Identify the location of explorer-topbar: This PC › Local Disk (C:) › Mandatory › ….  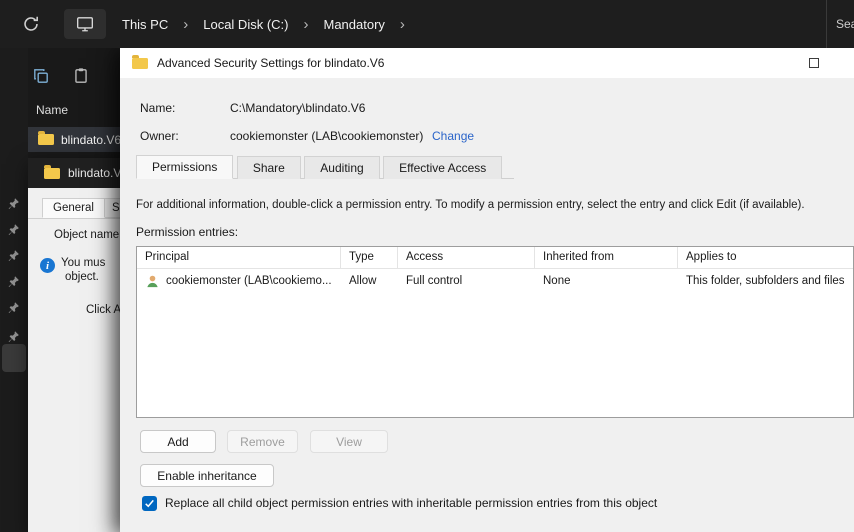
(427, 24).